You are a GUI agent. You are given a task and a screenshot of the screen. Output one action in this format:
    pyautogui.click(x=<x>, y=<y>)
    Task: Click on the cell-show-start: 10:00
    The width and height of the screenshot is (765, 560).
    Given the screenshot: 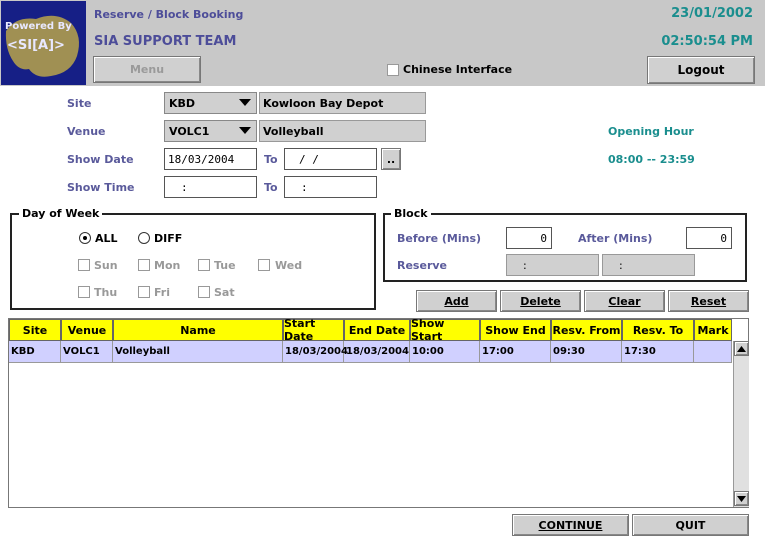 What is the action you would take?
    pyautogui.click(x=445, y=351)
    